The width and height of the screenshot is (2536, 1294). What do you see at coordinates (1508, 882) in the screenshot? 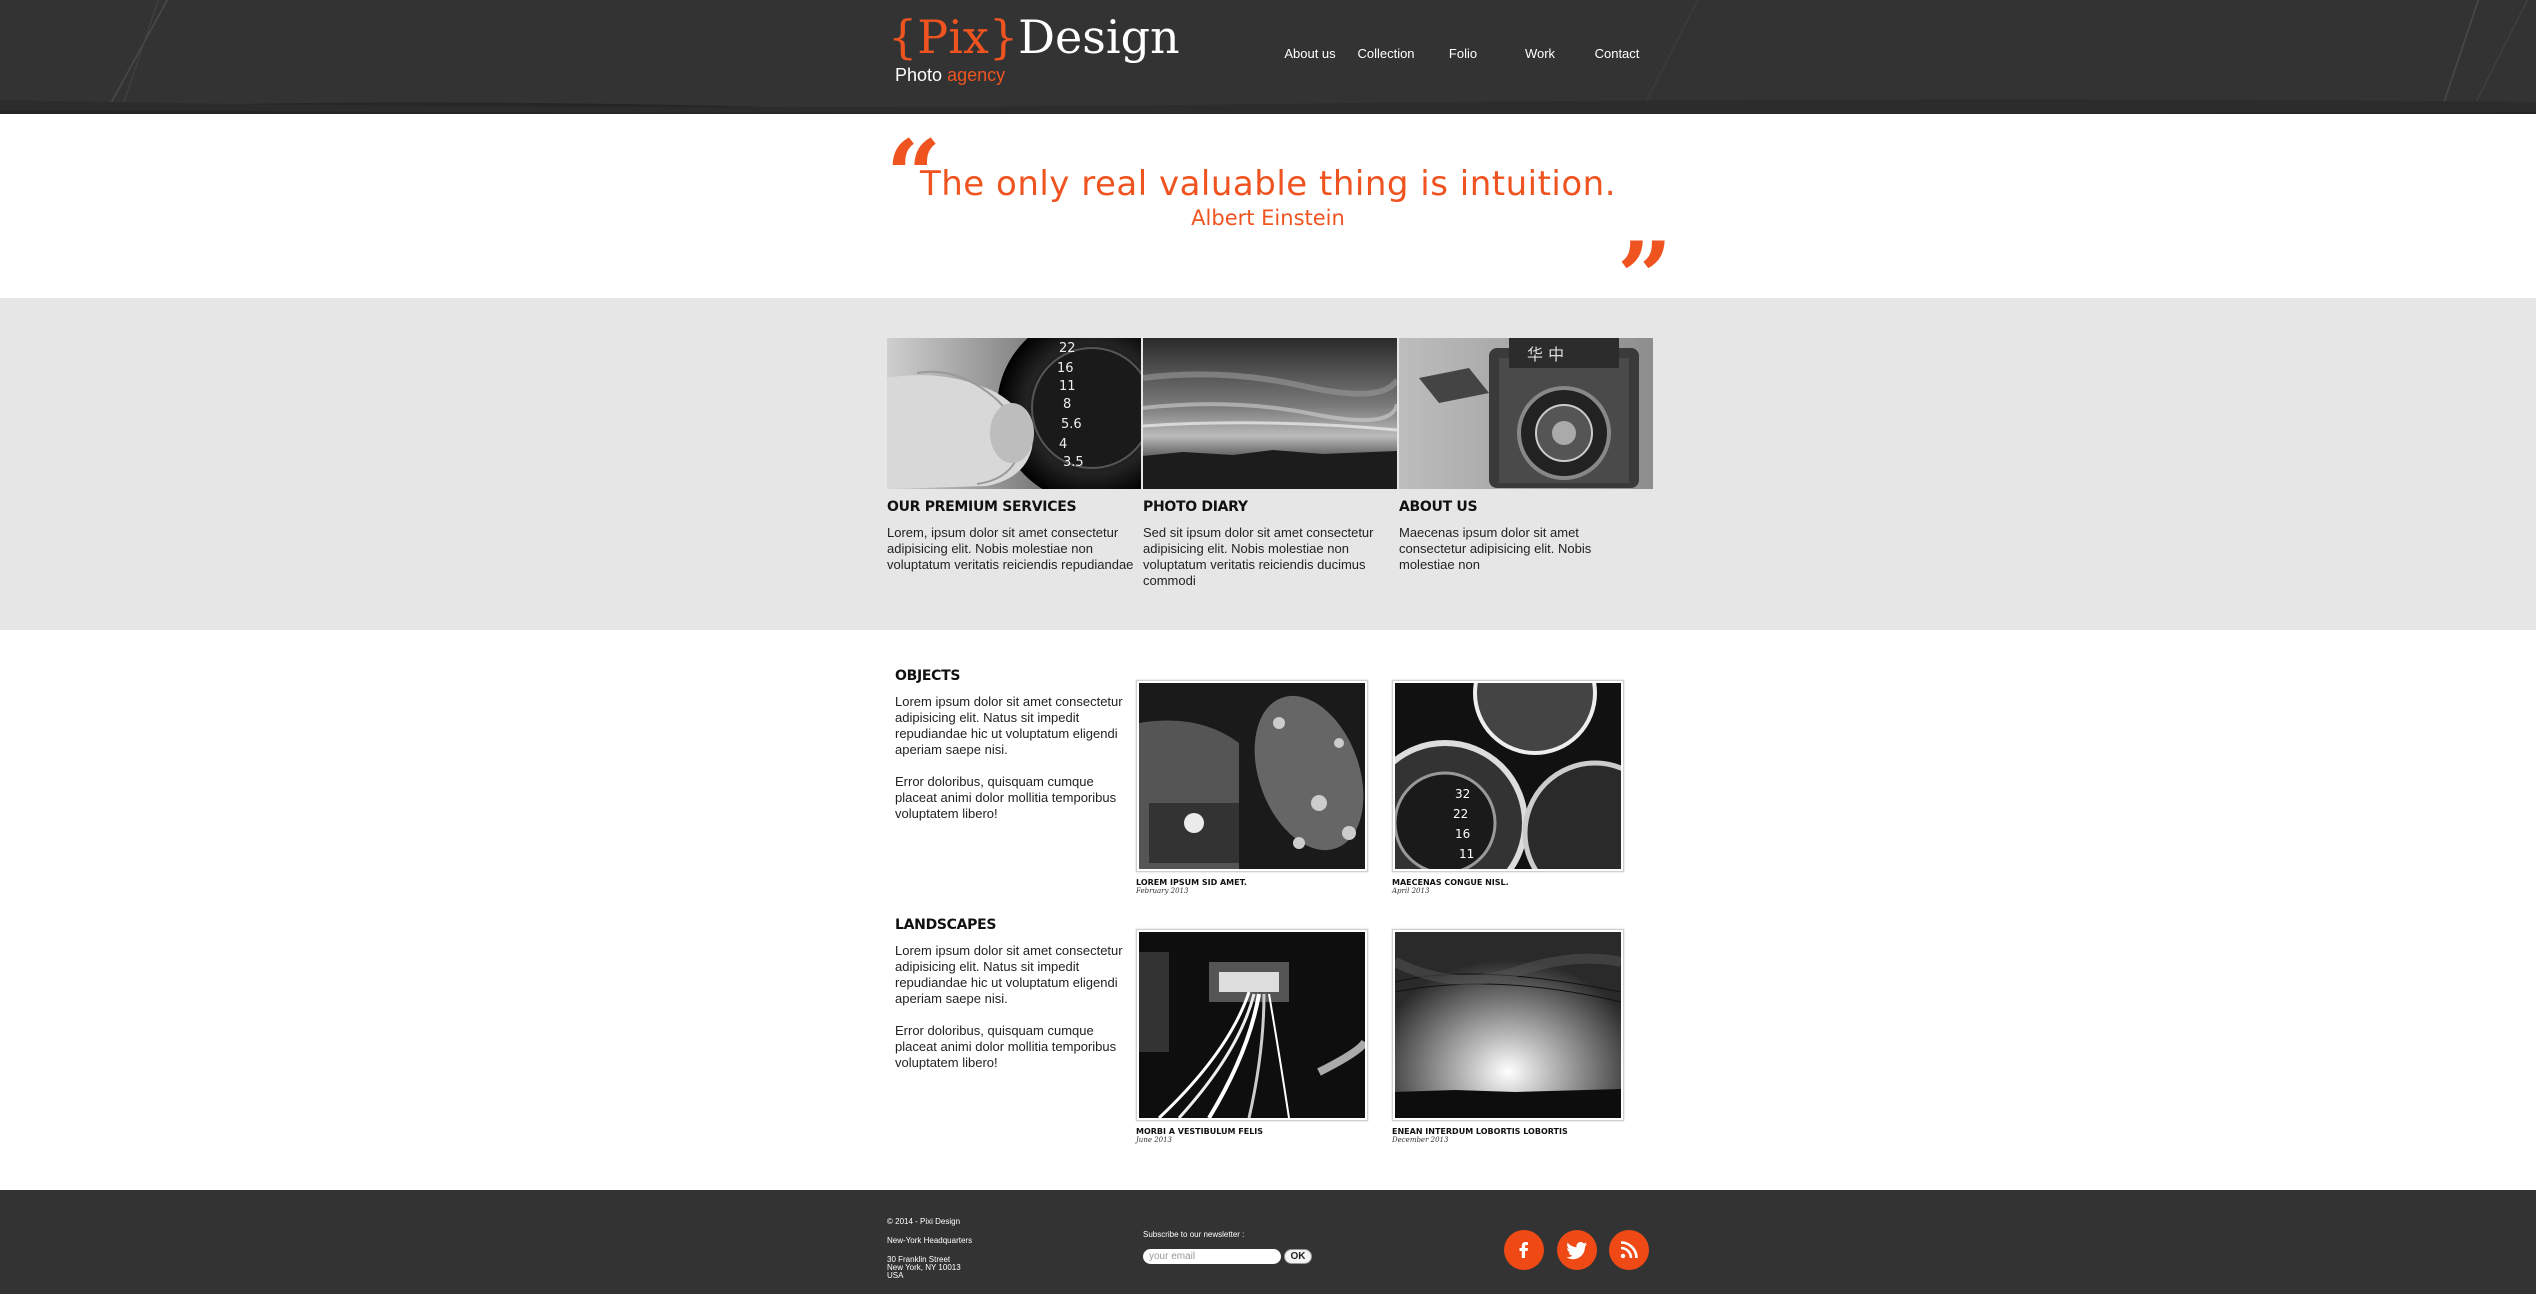
I see `gallery-item-title: MAECENAS CONGUE NISL.` at bounding box center [1508, 882].